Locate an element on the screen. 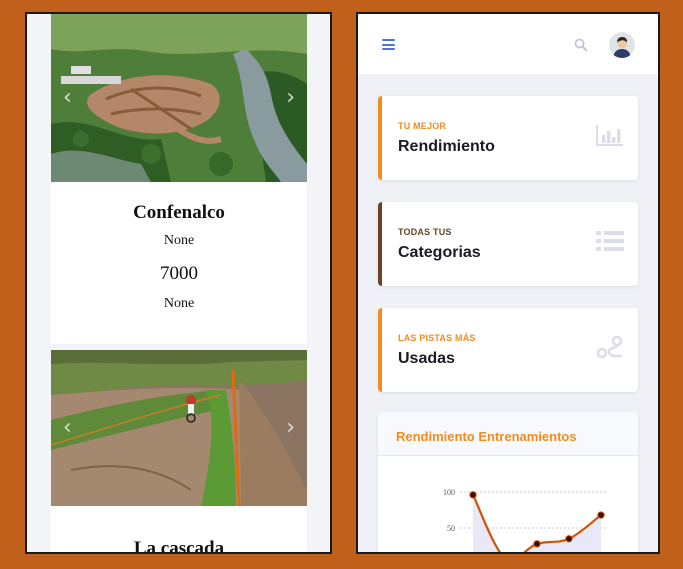 This screenshot has height=569, width=683. route-icon is located at coordinates (609, 347).